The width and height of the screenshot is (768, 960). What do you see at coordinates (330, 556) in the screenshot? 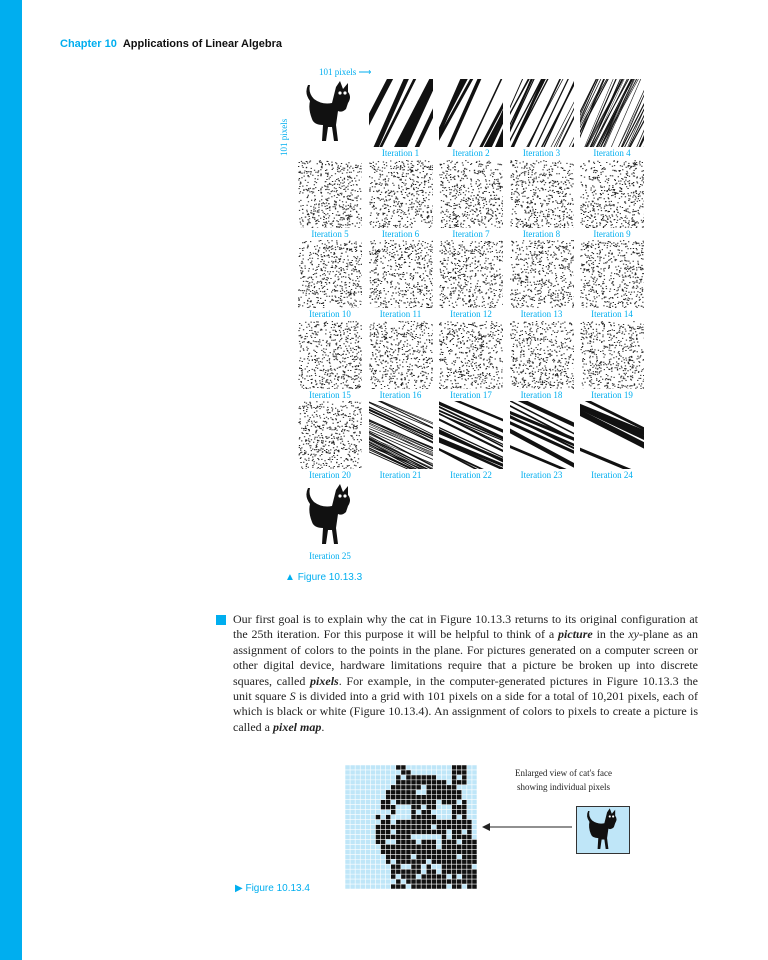
I see `iteration-caption: Iteration 25` at bounding box center [330, 556].